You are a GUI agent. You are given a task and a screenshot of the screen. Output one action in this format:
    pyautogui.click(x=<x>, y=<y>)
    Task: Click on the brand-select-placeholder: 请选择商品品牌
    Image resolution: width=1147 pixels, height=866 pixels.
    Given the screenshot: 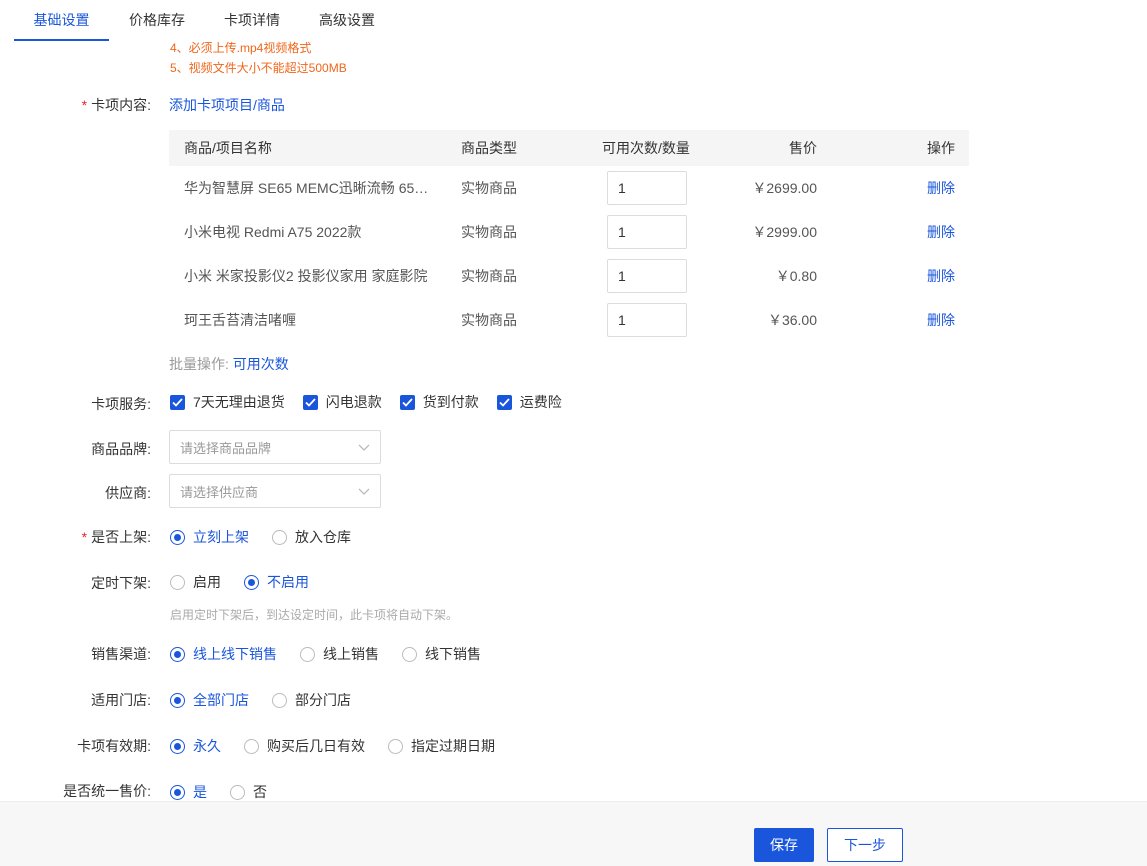 What is the action you would take?
    pyautogui.click(x=226, y=448)
    